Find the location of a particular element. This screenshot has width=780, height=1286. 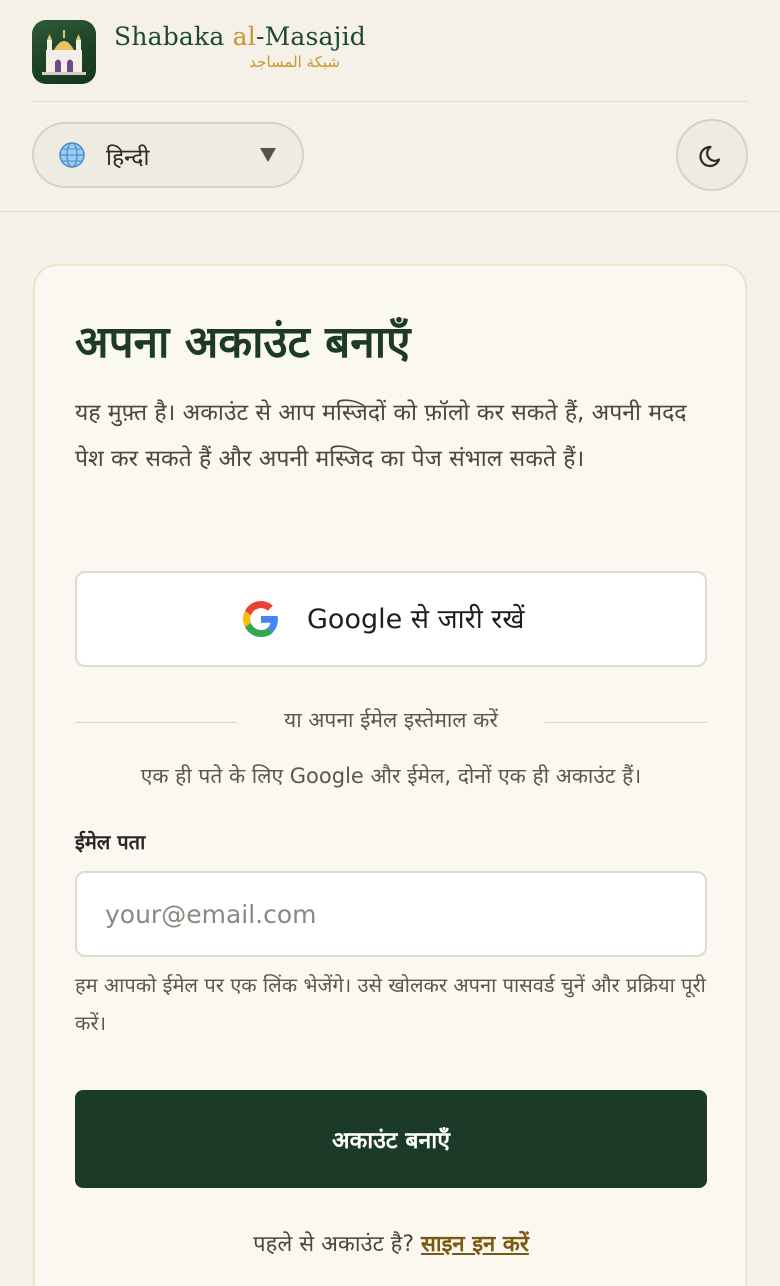

mosque-logo-icon is located at coordinates (64, 52).